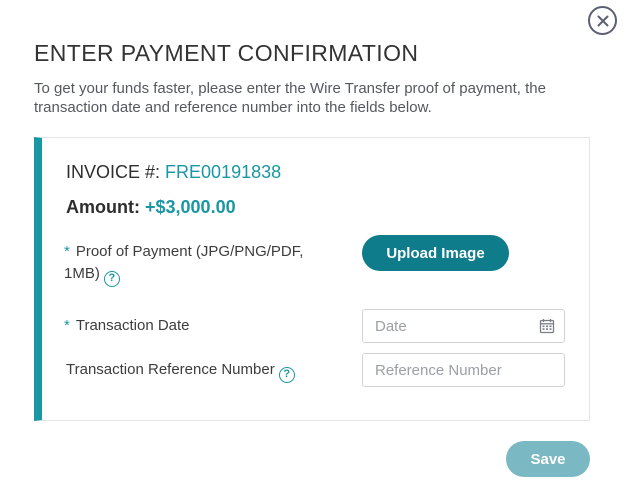 This screenshot has height=503, width=624. Describe the element at coordinates (547, 326) in the screenshot. I see `calendar-icon` at that location.